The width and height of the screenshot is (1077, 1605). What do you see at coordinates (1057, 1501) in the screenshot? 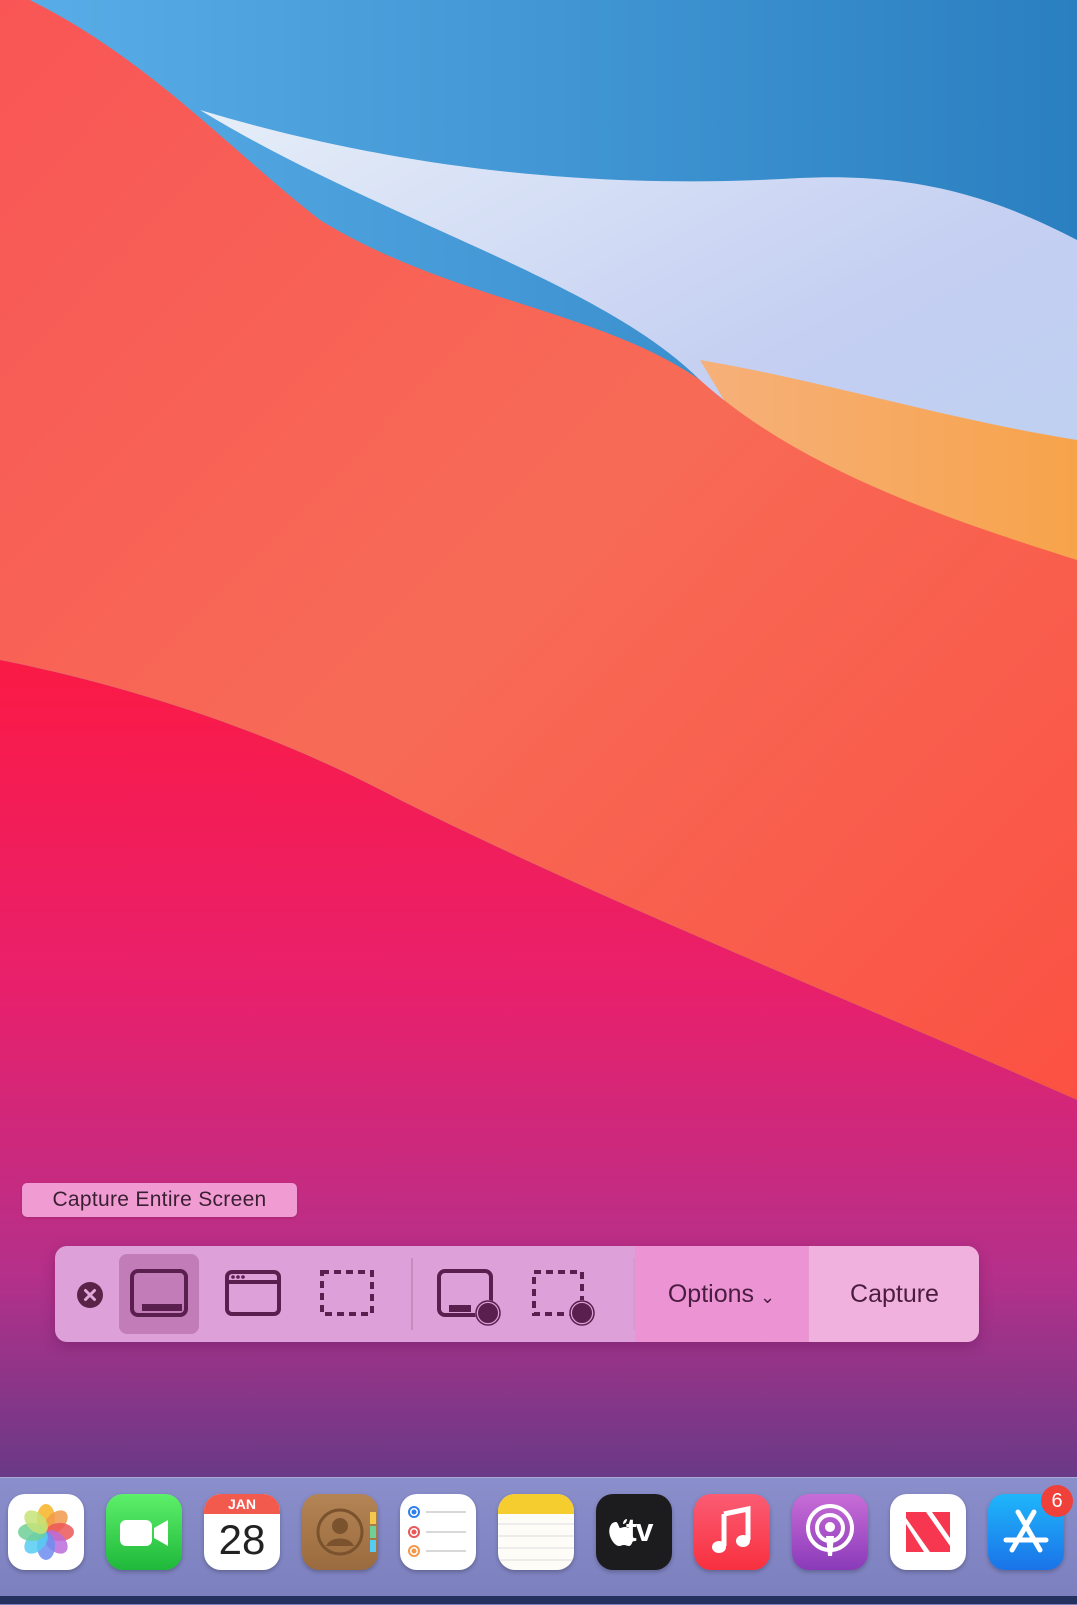
I see `app-store-badge: 6` at bounding box center [1057, 1501].